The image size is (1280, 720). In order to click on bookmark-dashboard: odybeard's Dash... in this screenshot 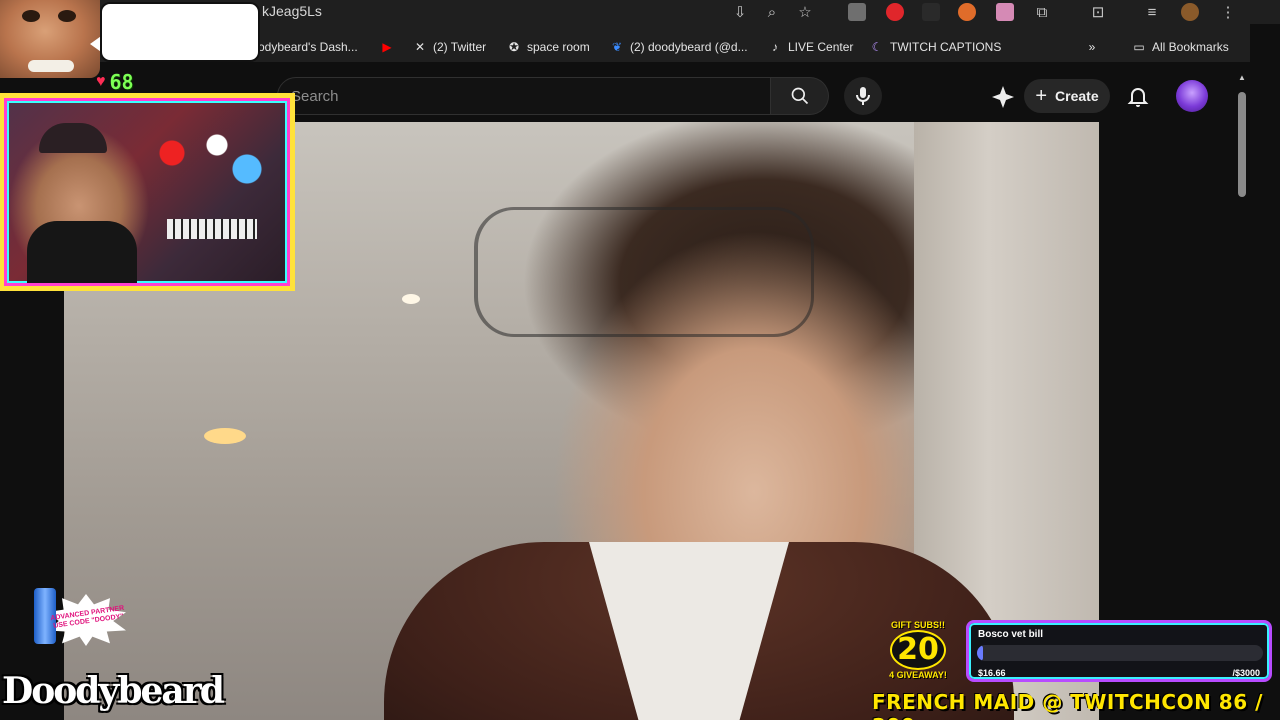, I will do `click(308, 47)`.